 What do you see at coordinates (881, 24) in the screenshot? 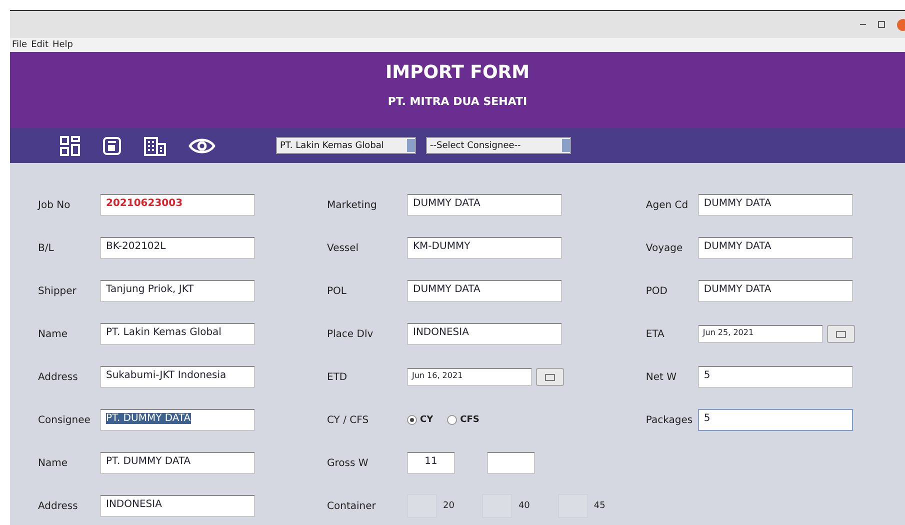
I see `maximize-icon` at bounding box center [881, 24].